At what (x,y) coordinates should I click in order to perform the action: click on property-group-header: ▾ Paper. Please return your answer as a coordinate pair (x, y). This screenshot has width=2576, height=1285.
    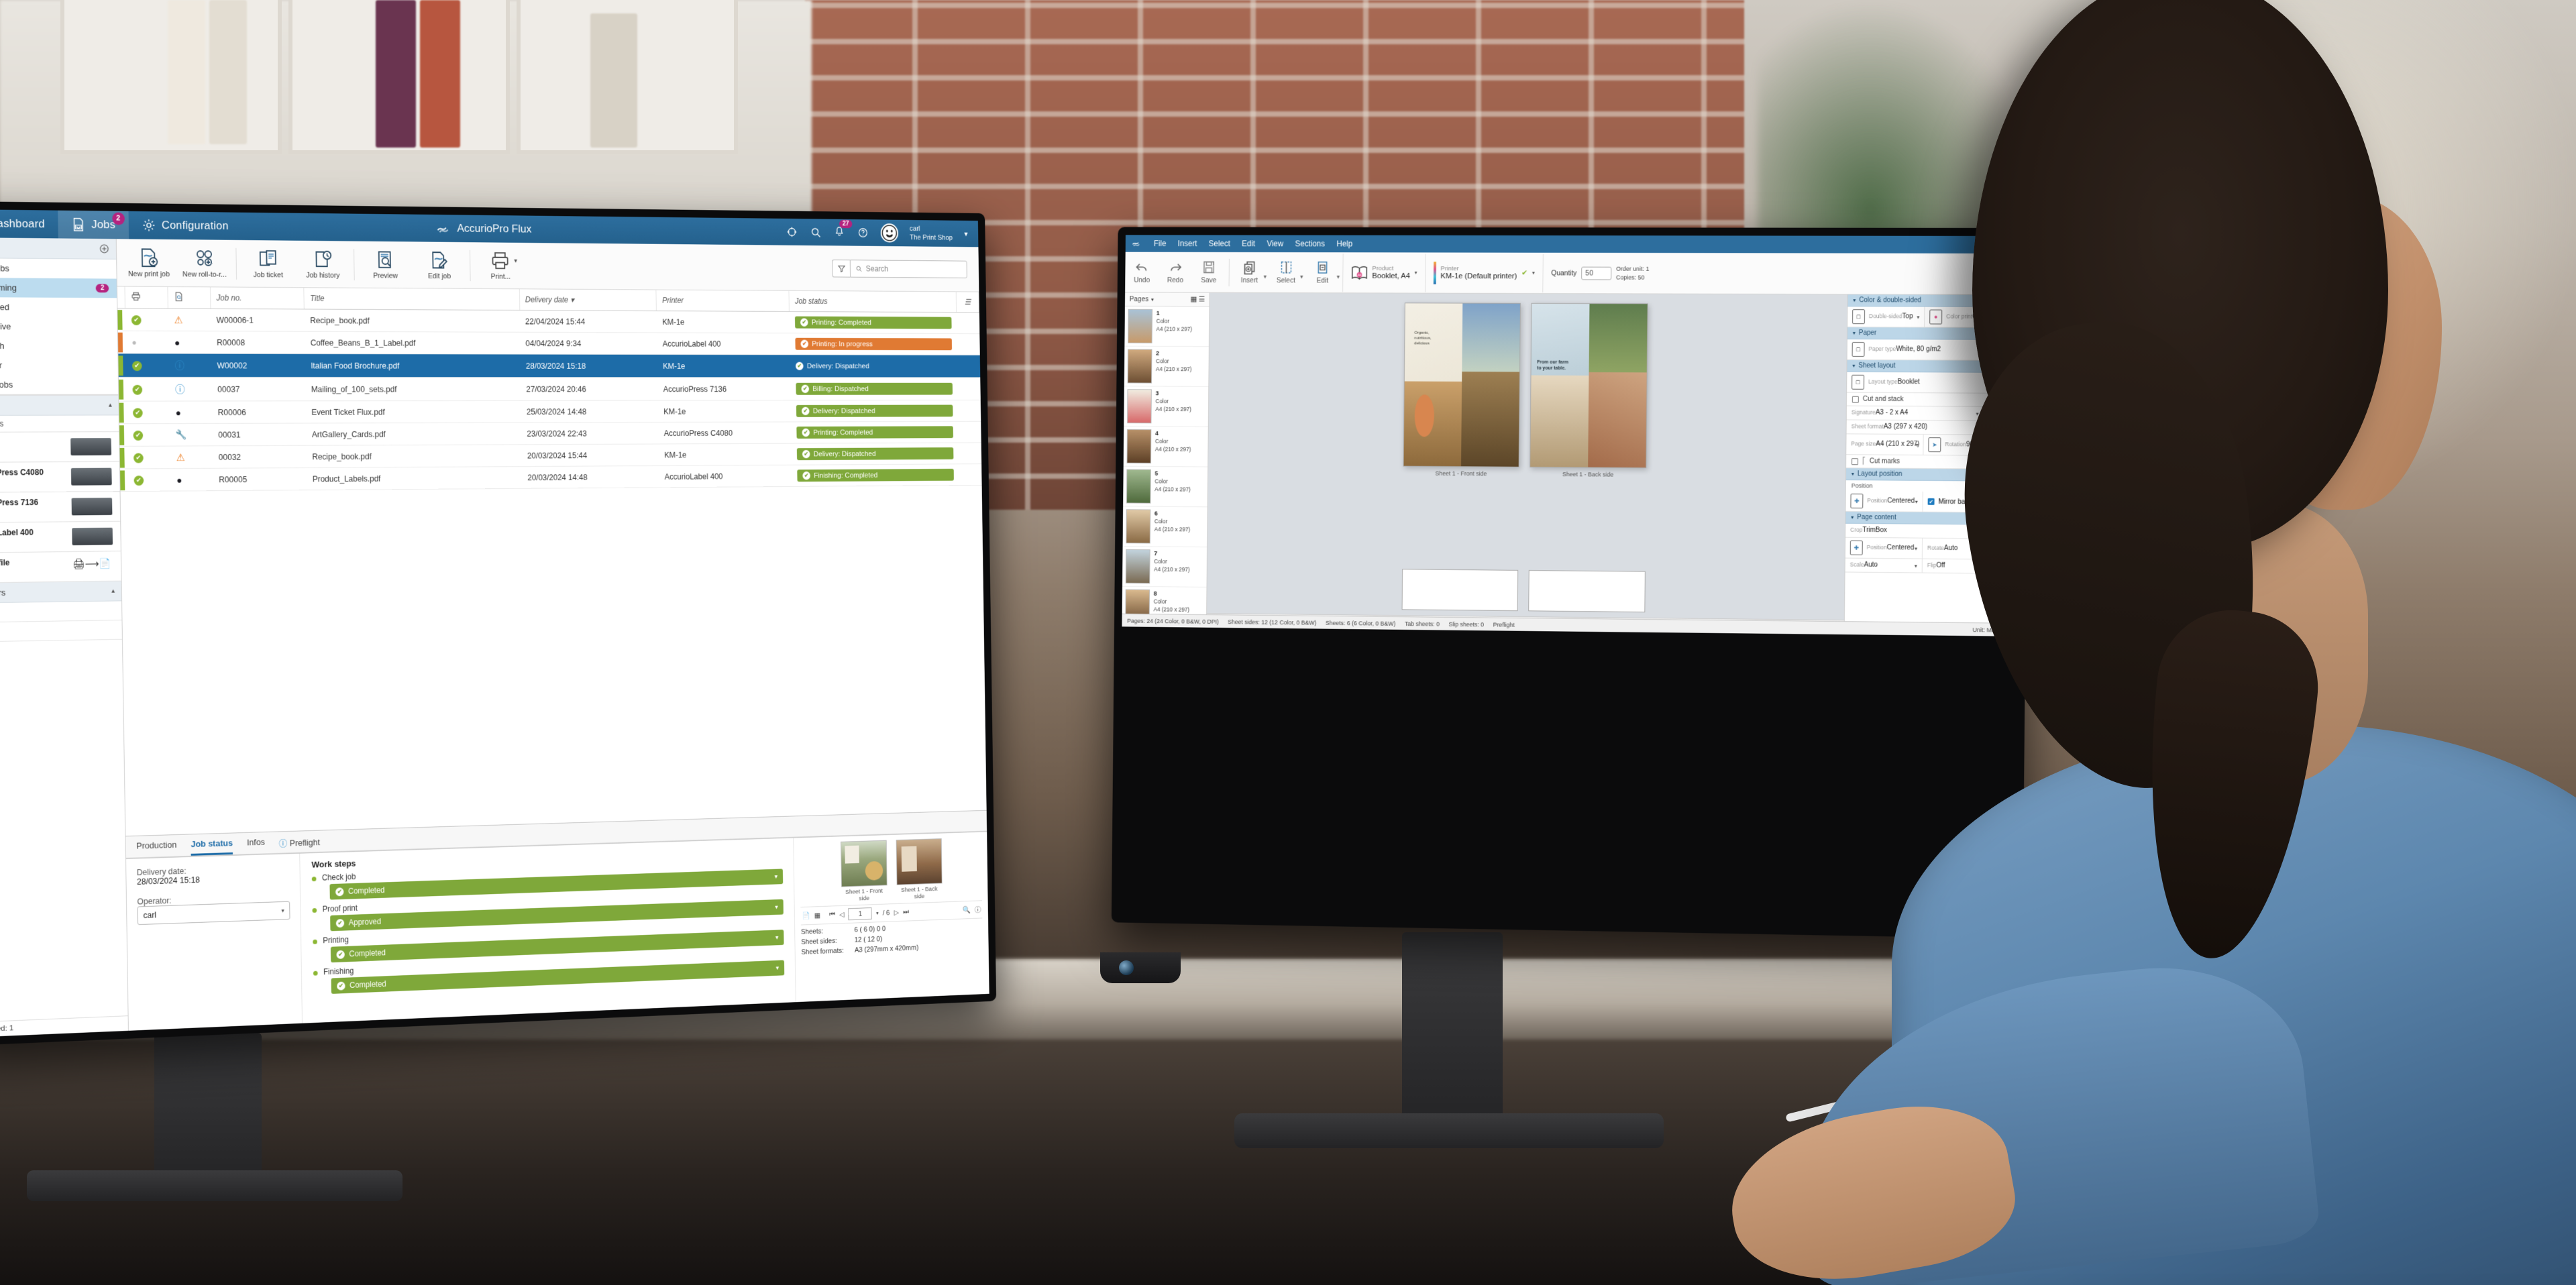
    Looking at the image, I should click on (1924, 333).